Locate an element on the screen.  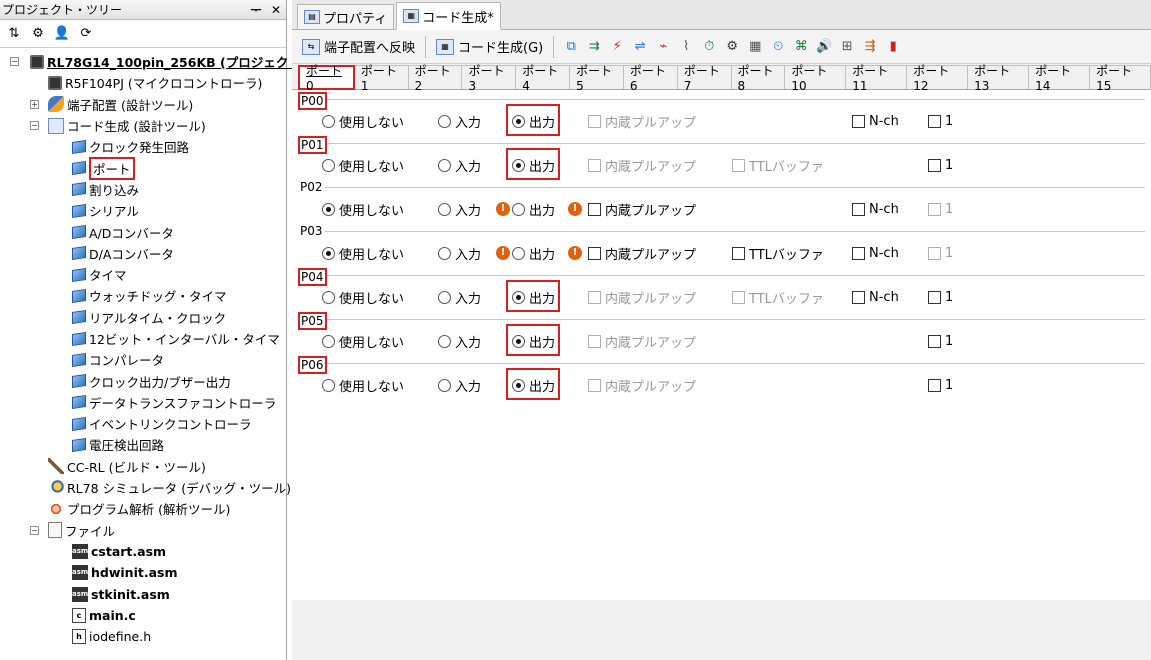
port-tab: ポート8 is located at coordinates (758, 78).